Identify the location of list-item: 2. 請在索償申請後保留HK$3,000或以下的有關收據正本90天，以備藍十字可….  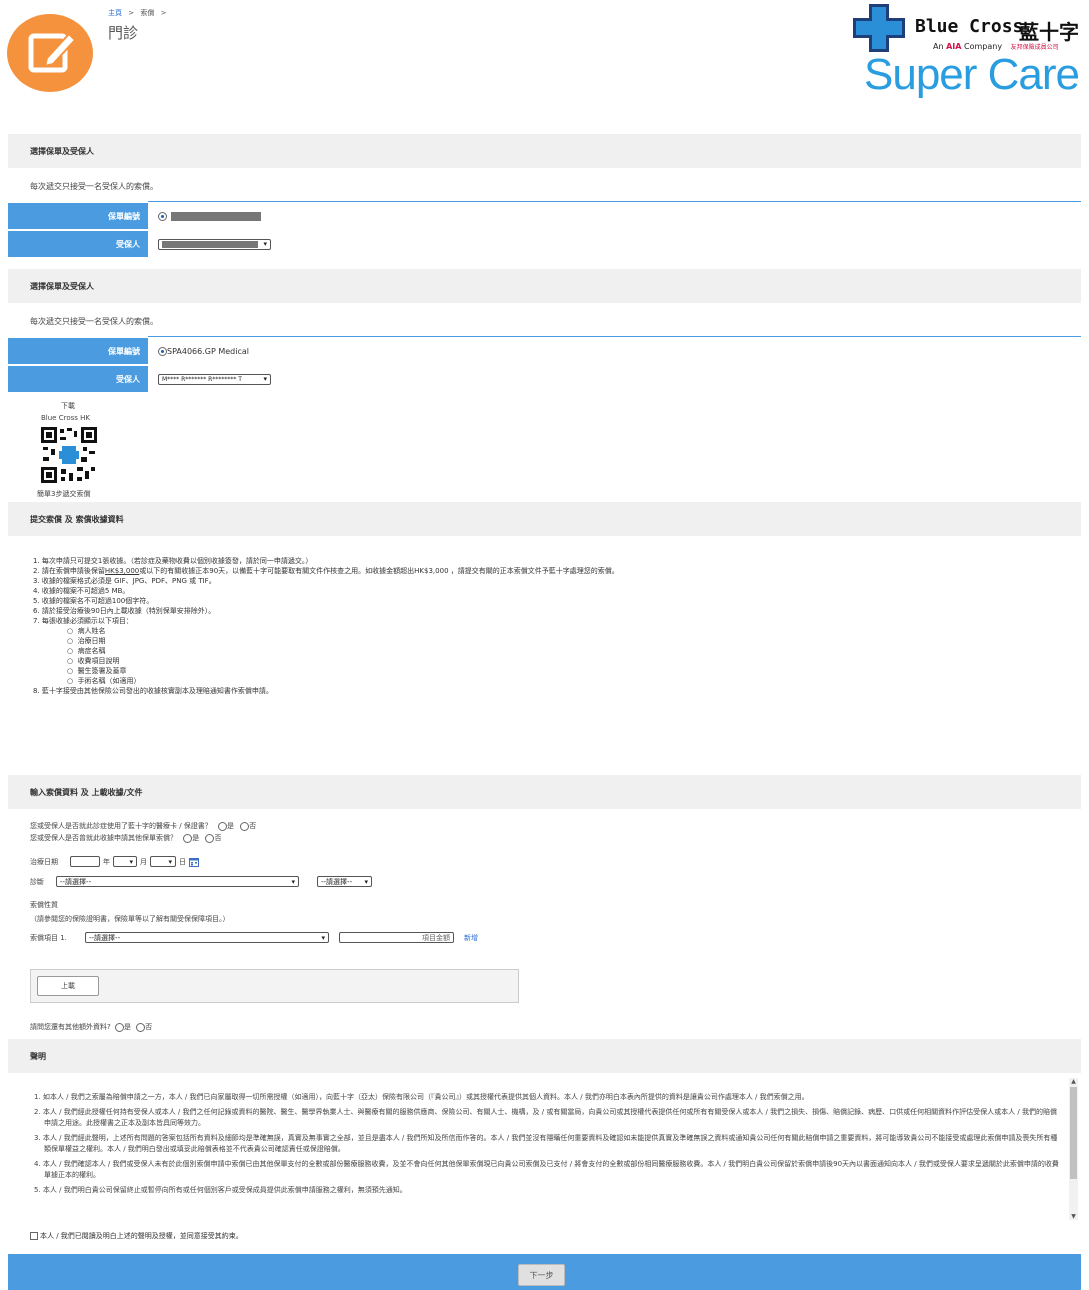
(326, 571).